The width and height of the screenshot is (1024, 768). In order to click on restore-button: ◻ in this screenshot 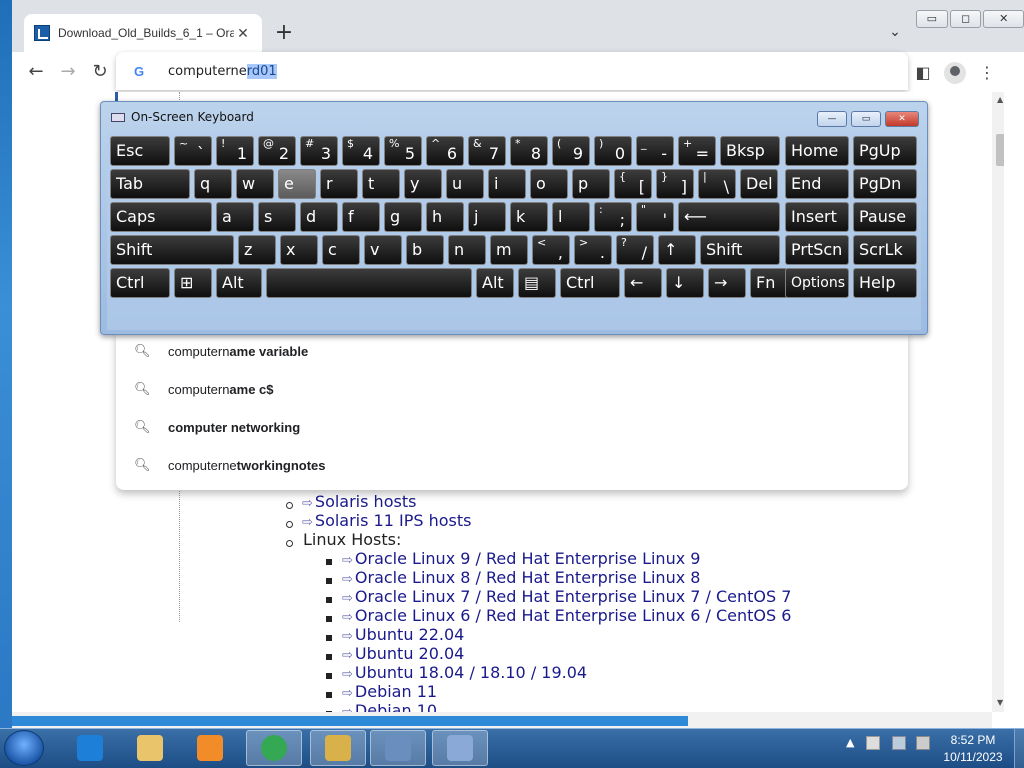, I will do `click(965, 19)`.